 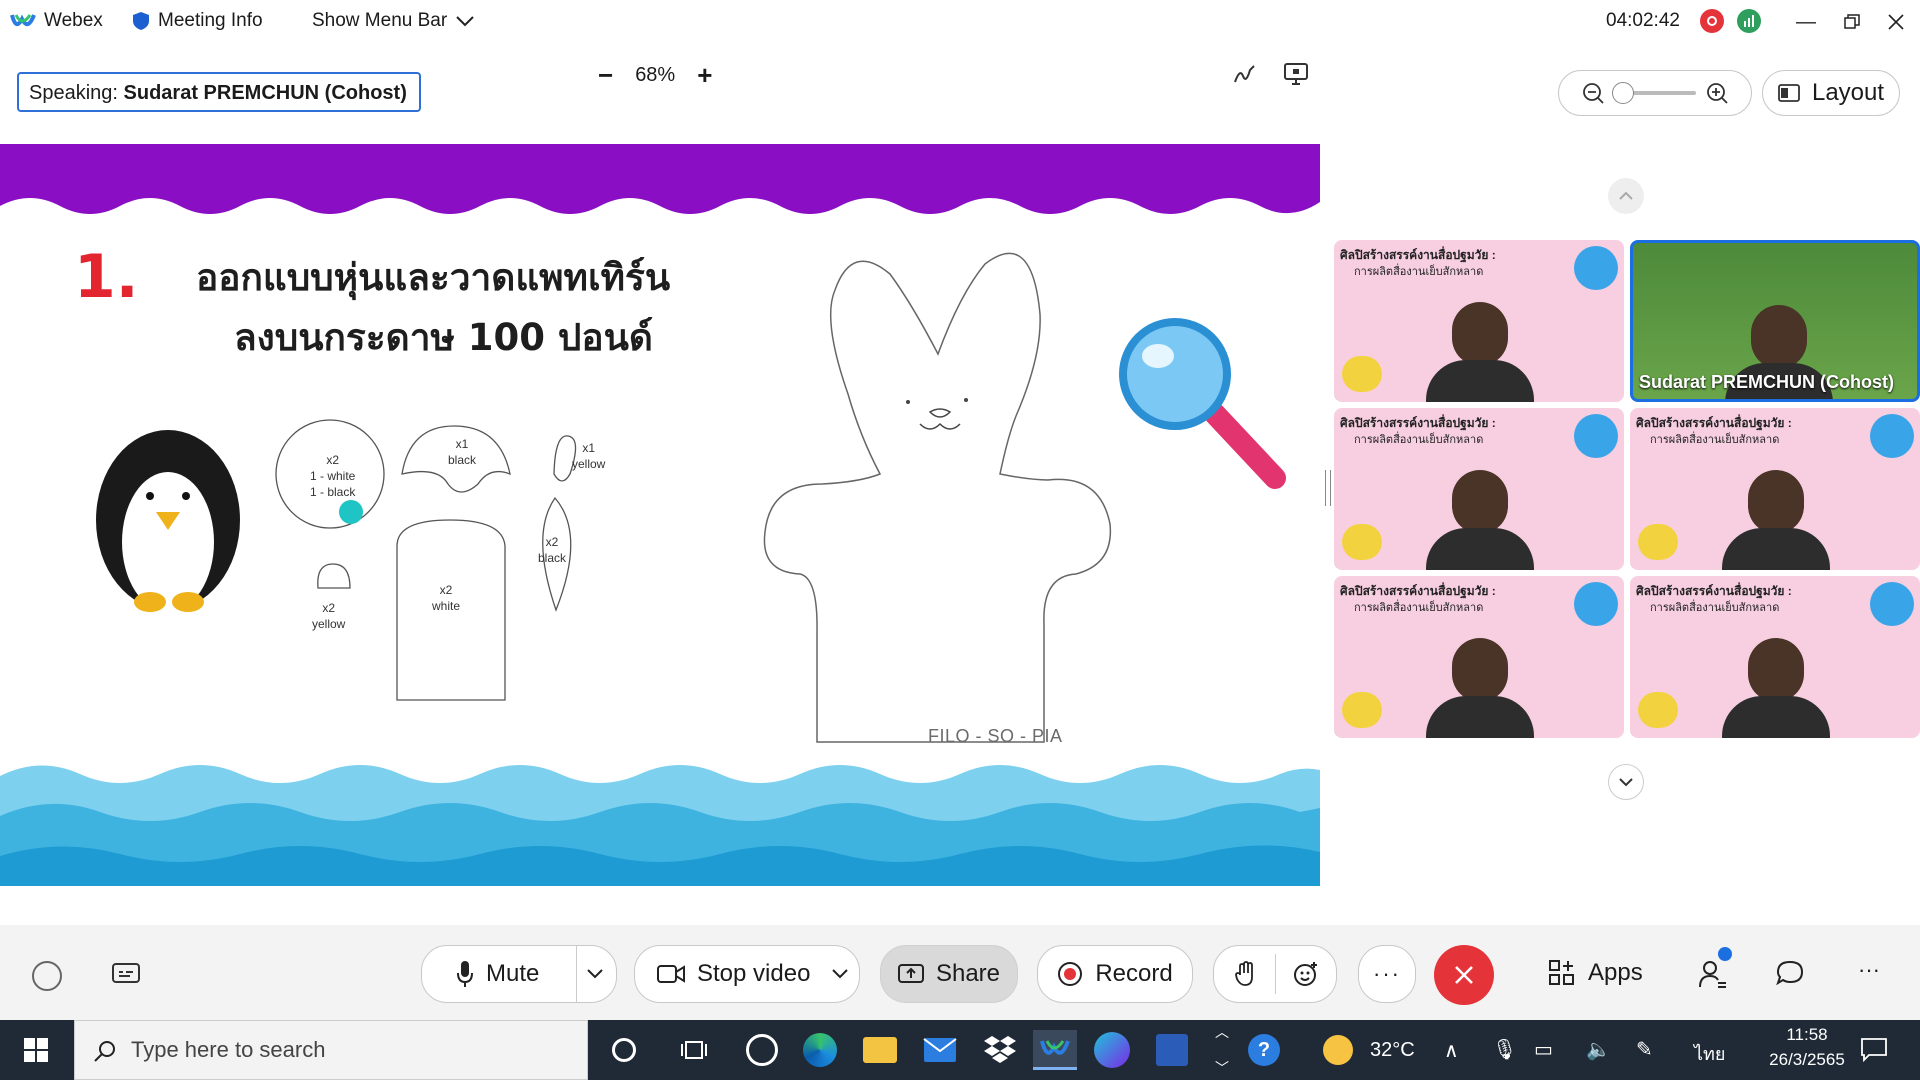 What do you see at coordinates (968, 973) in the screenshot?
I see `share-label: Share` at bounding box center [968, 973].